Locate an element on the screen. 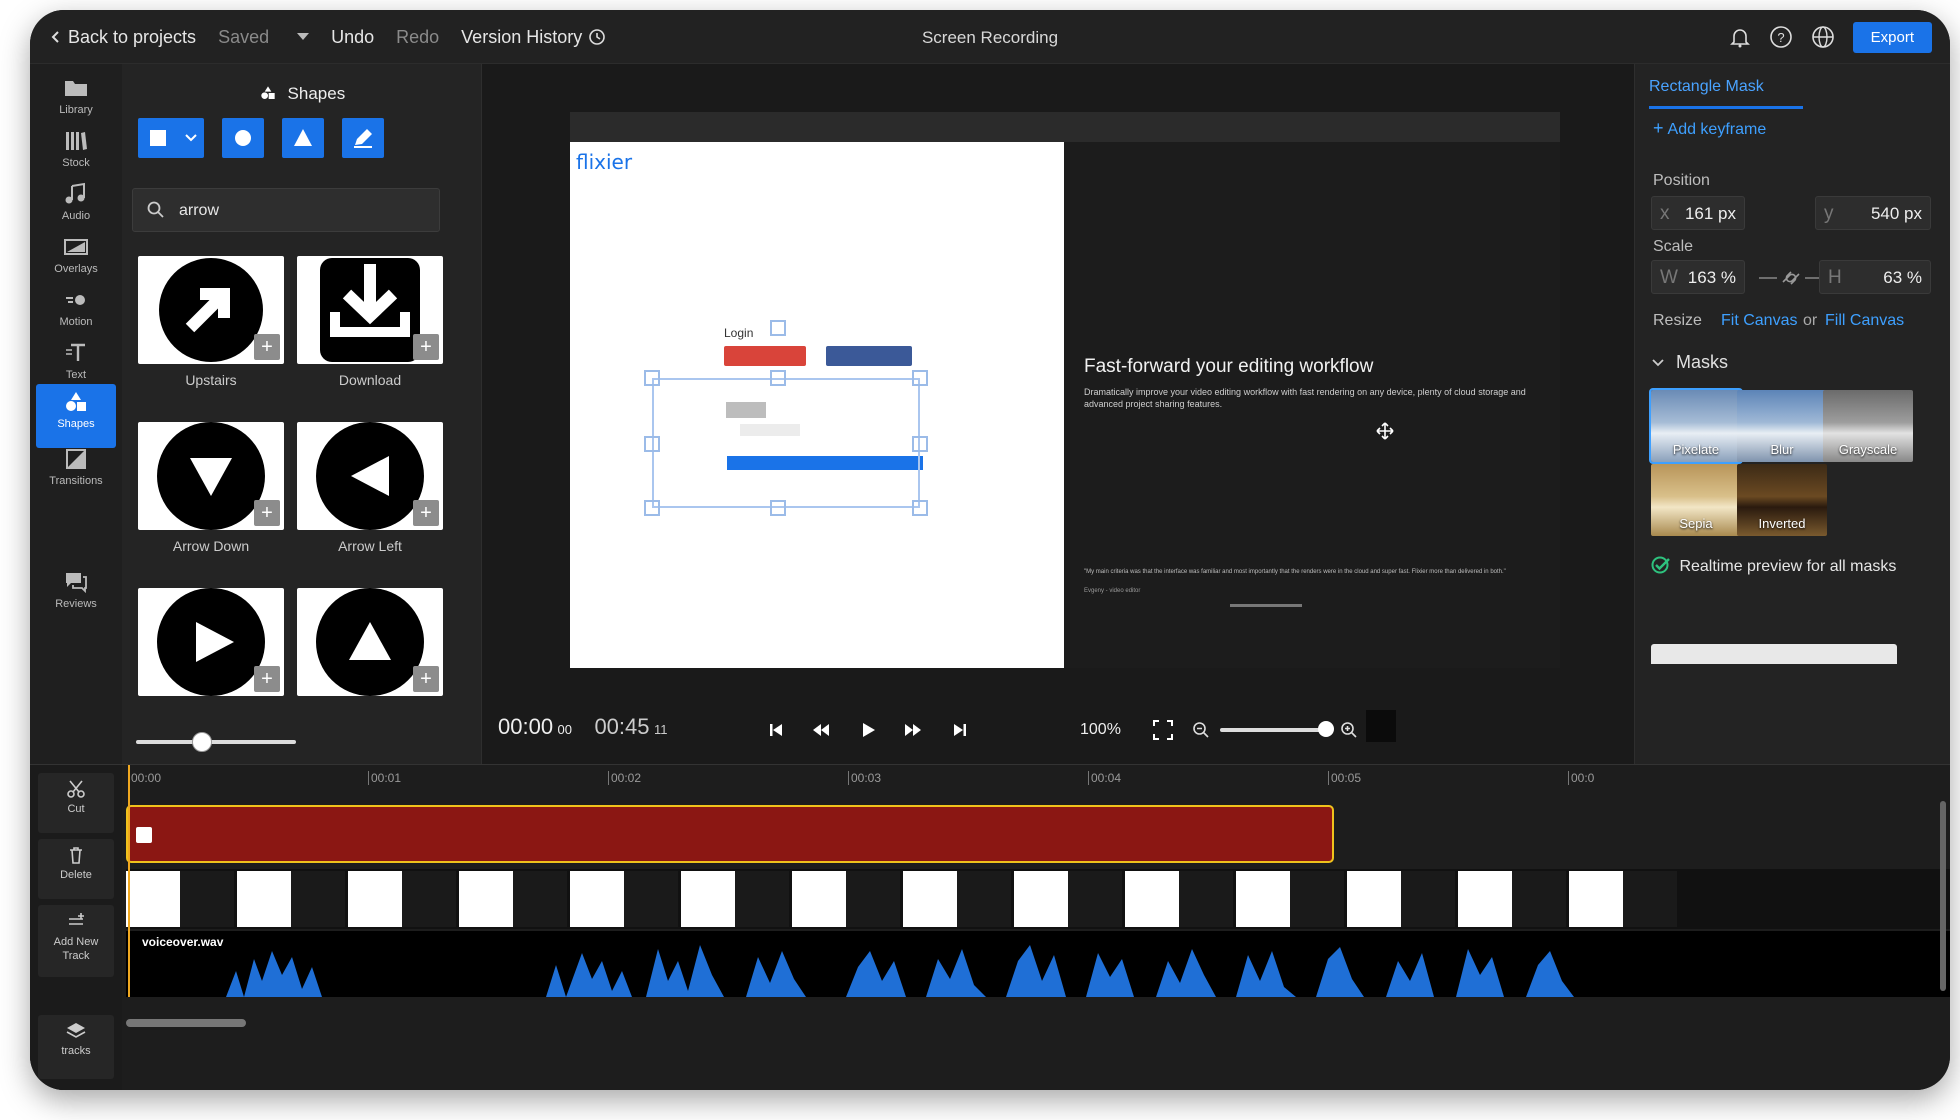  mask-label: Grayscale is located at coordinates (1868, 449).